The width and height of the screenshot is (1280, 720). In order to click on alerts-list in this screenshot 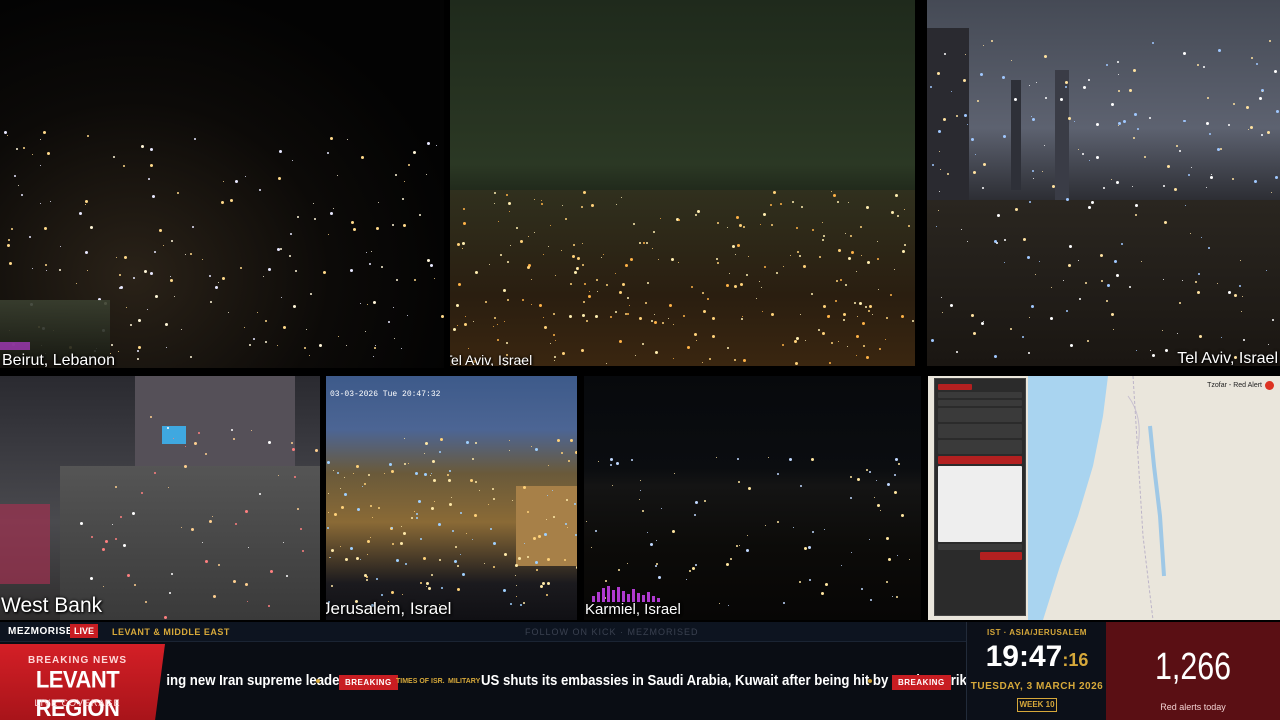, I will do `click(980, 504)`.